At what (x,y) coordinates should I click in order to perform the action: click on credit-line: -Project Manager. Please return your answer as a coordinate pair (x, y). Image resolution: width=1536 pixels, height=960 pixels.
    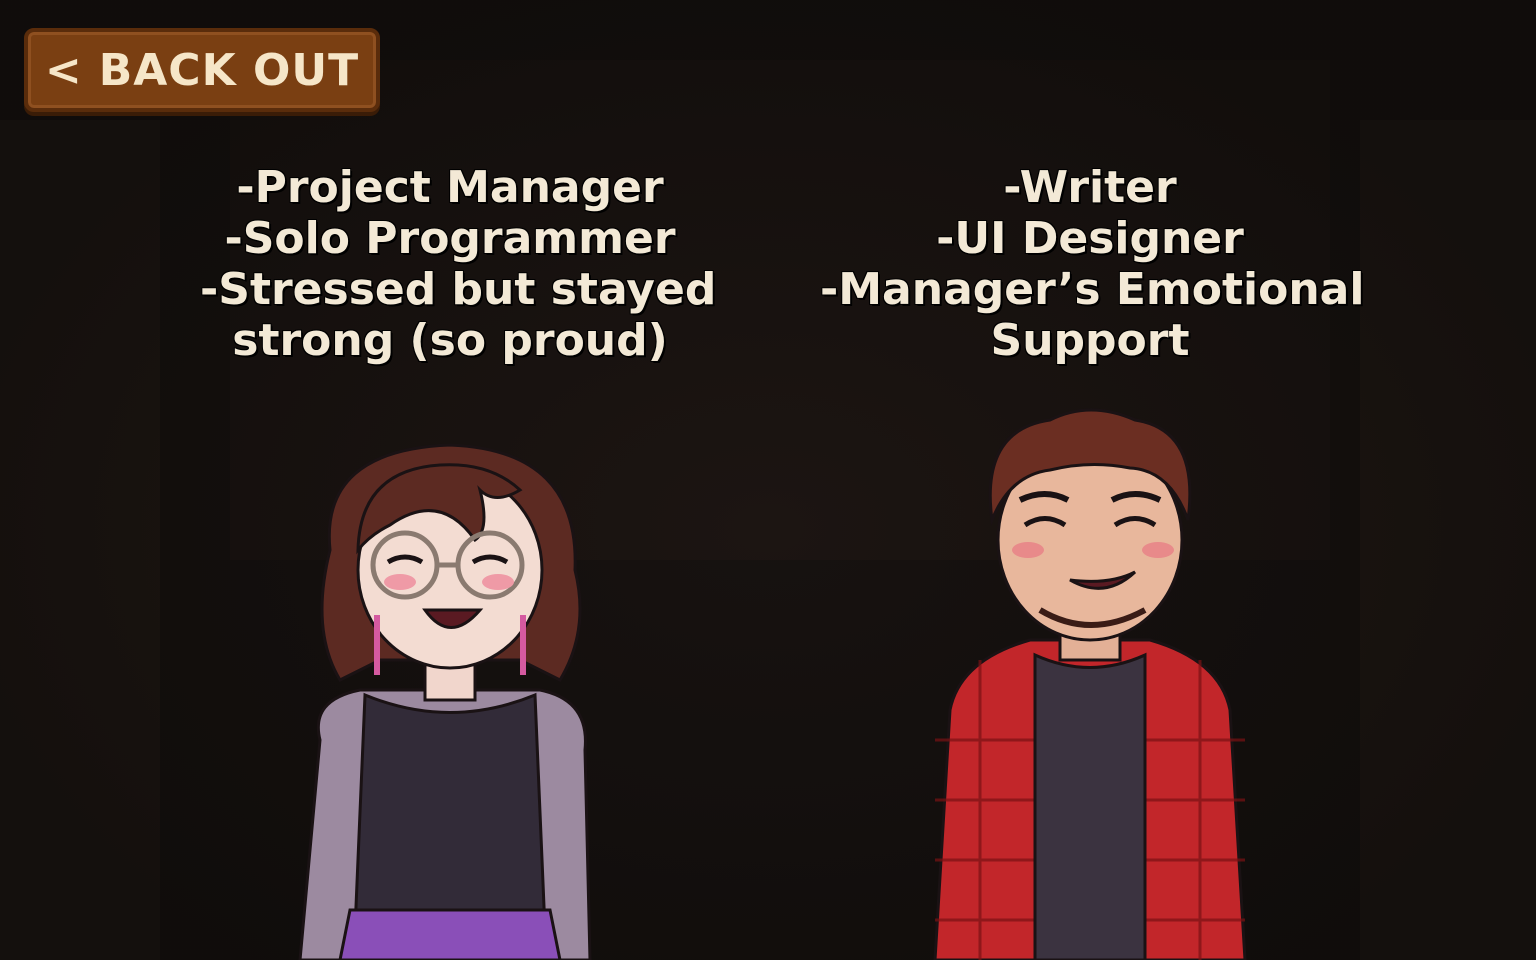
    Looking at the image, I should click on (450, 187).